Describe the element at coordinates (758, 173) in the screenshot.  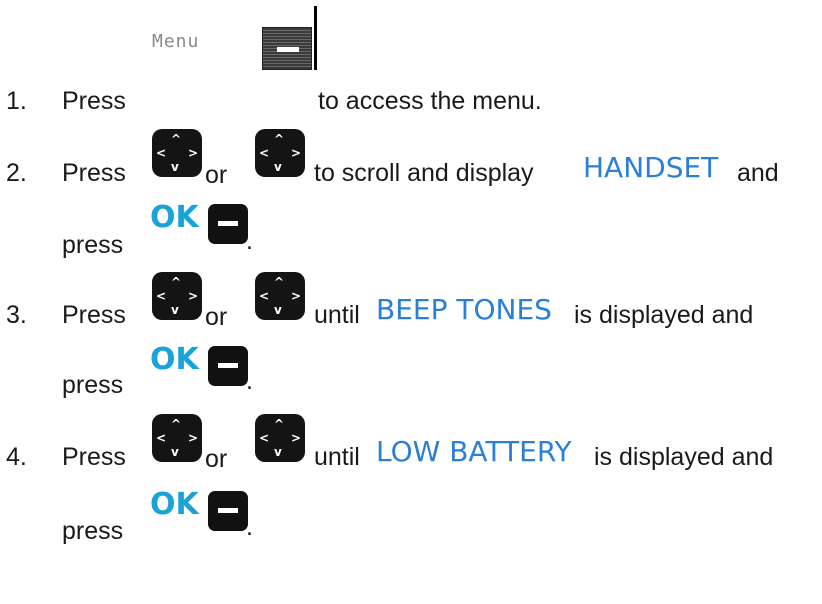
I see `step-text: and` at that location.